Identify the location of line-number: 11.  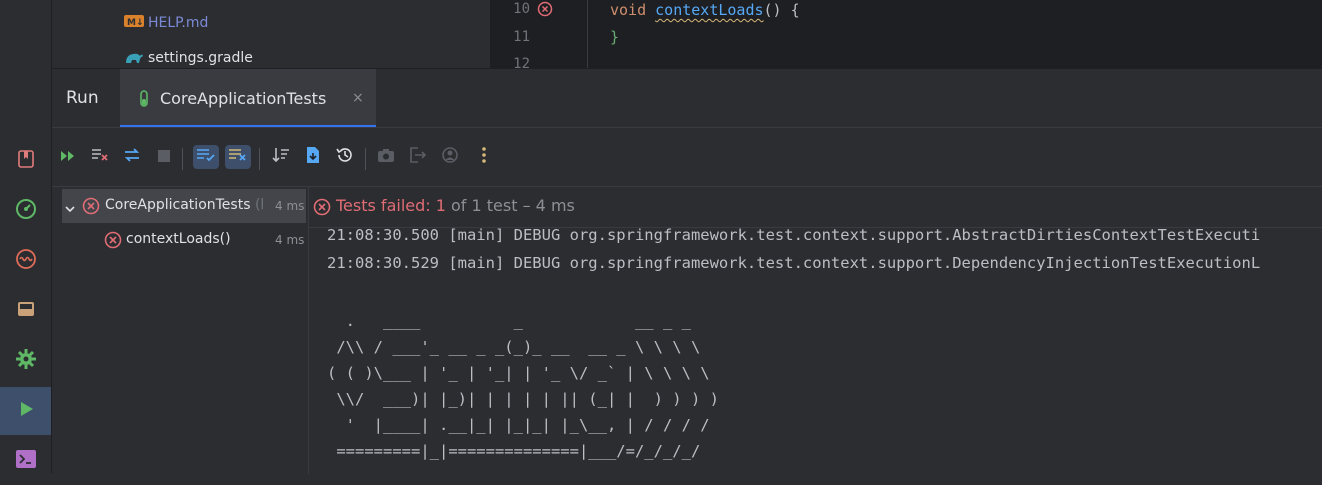
(521, 37).